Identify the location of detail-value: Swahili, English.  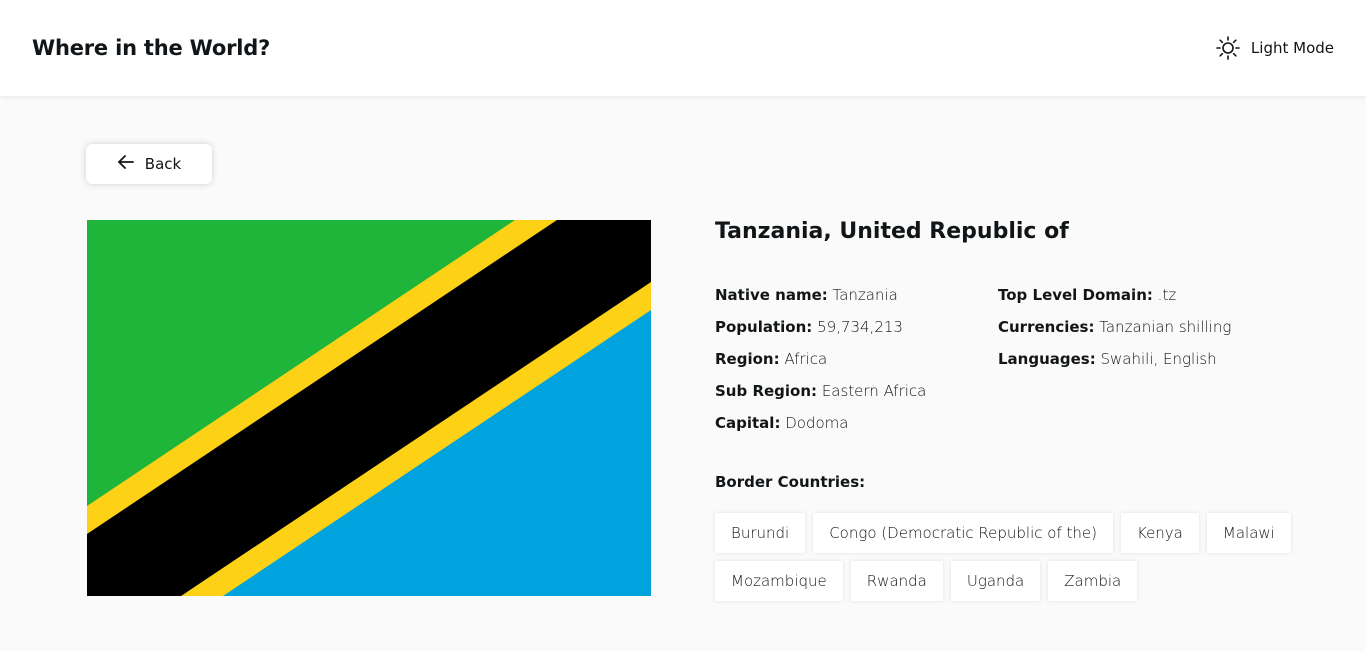
(1158, 359).